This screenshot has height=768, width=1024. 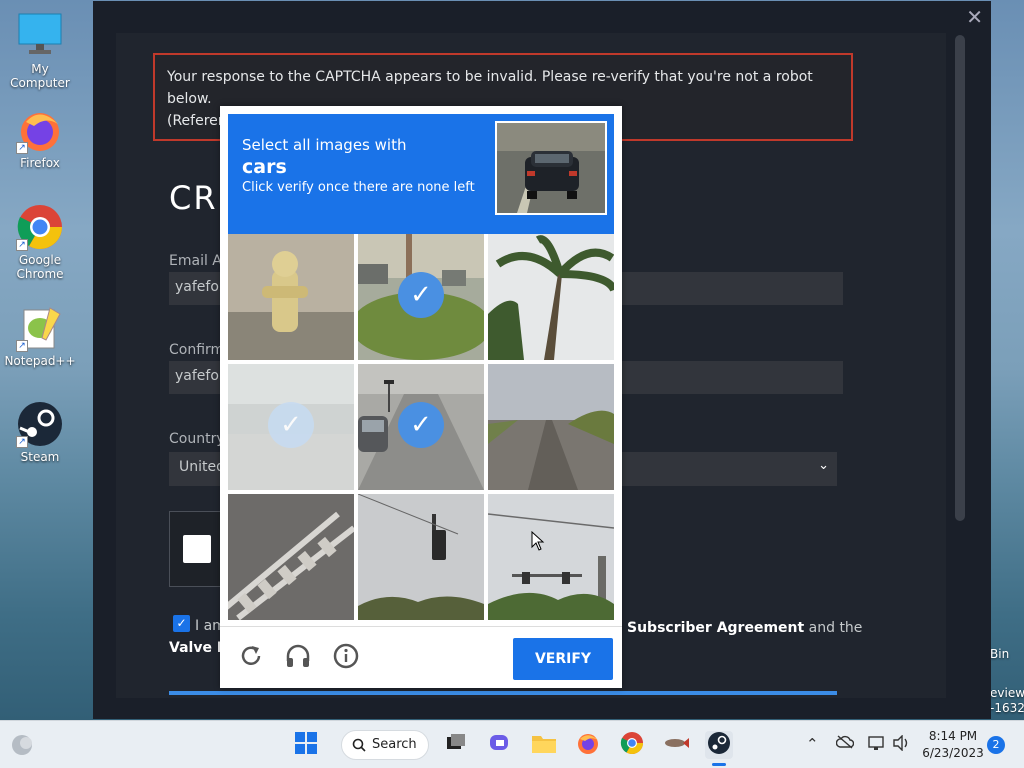 What do you see at coordinates (845, 744) in the screenshot?
I see `onedrive-offline-icon` at bounding box center [845, 744].